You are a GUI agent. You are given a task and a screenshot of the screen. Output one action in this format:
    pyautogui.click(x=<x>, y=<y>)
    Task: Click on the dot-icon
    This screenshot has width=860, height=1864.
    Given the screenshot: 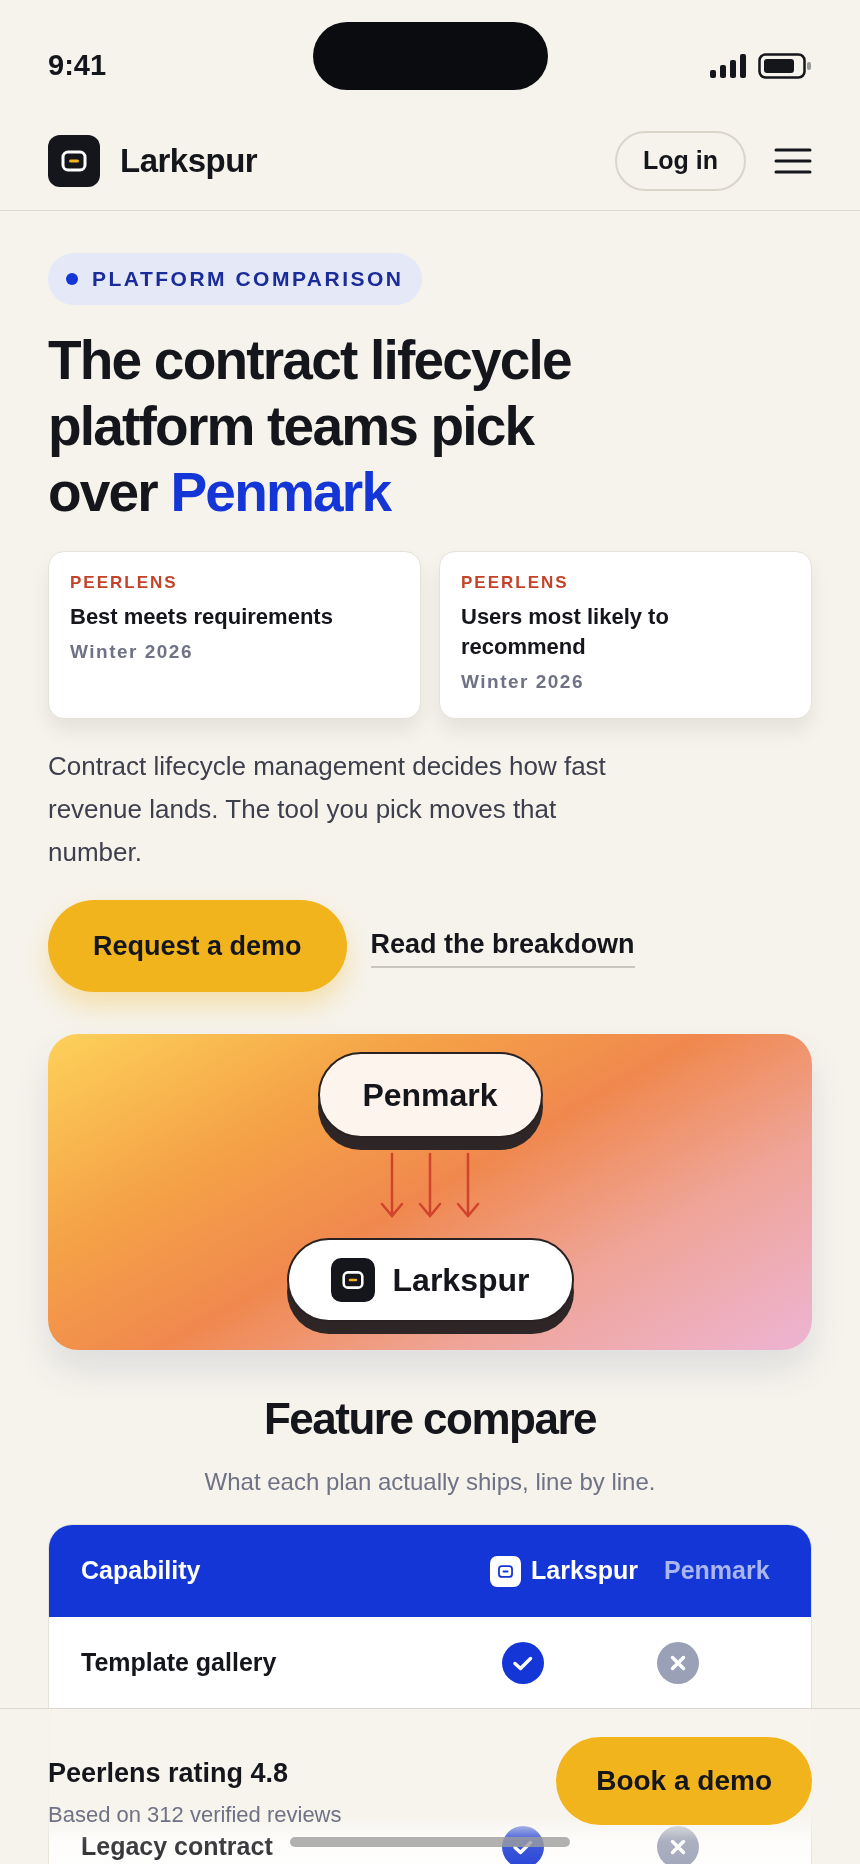 What is the action you would take?
    pyautogui.click(x=72, y=279)
    